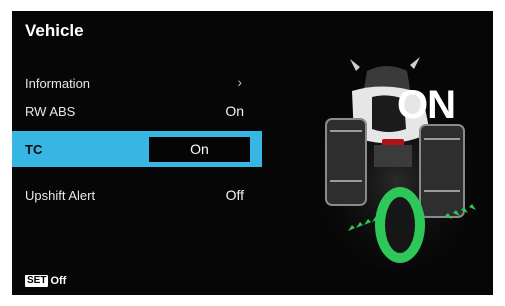 Image resolution: width=505 pixels, height=306 pixels. I want to click on menu-item-label: Information, so click(58, 83).